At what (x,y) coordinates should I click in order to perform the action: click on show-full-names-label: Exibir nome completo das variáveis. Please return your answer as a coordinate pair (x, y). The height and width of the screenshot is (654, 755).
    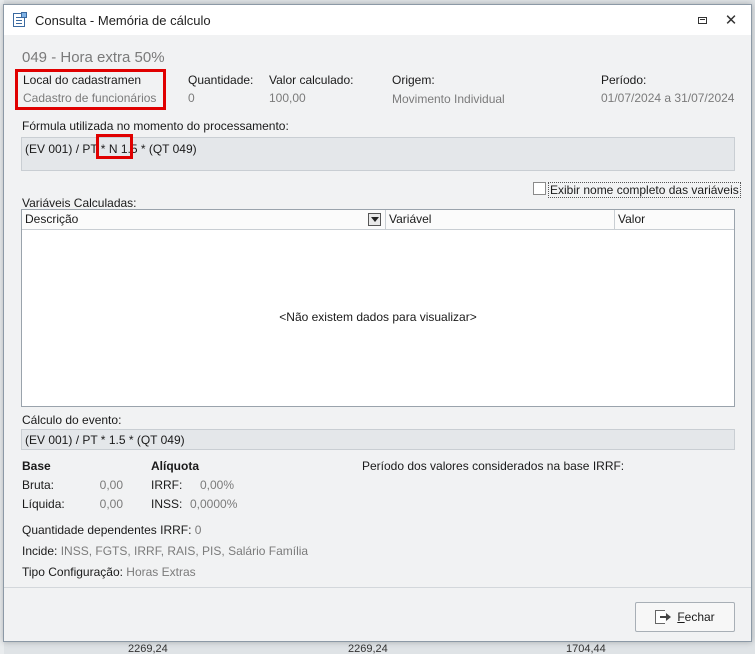
    Looking at the image, I should click on (644, 190).